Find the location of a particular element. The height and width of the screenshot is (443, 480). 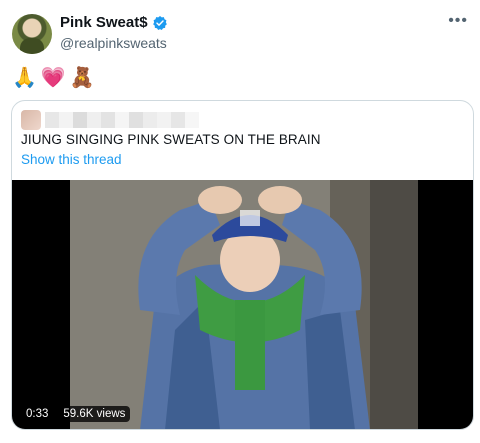

quoted-tweet-text: JIUNG SINGING PINK SWEATS ON THE BRAIN is located at coordinates (171, 139).